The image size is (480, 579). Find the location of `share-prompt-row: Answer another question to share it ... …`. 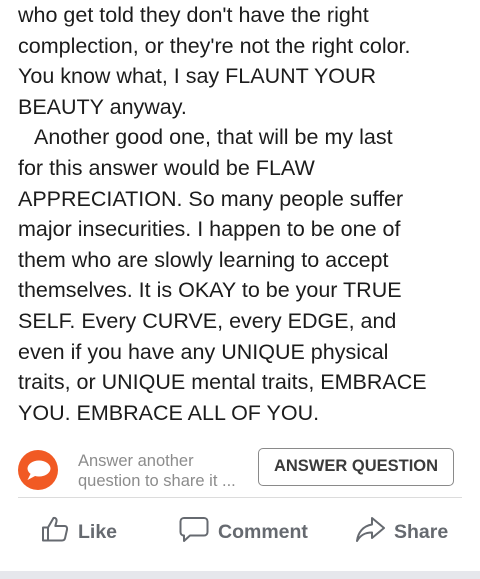

share-prompt-row: Answer another question to share it ... … is located at coordinates (240, 470).